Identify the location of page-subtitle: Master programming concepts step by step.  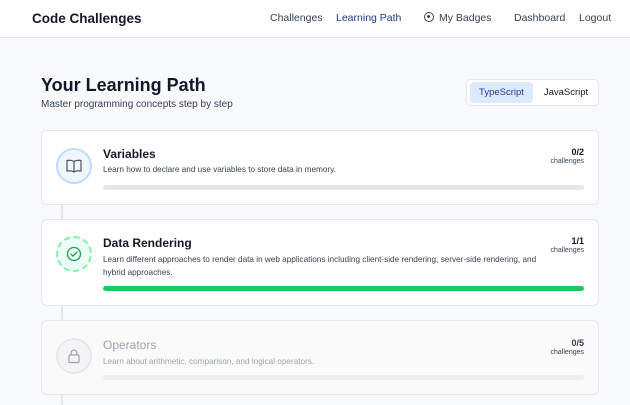
(137, 104).